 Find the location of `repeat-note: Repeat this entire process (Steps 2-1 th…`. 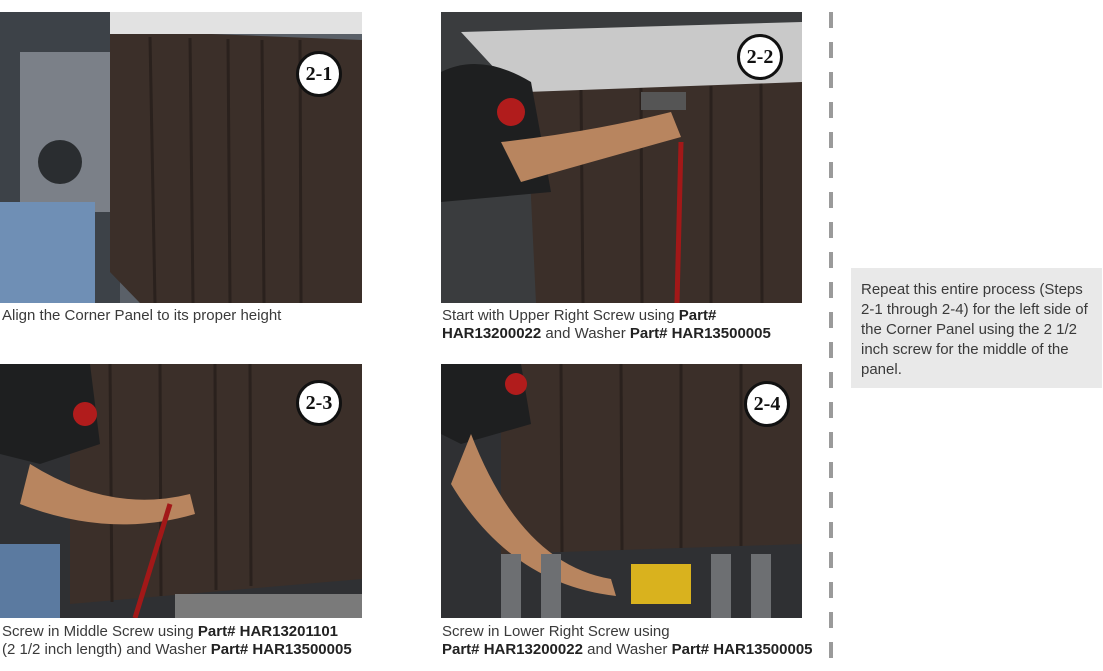

repeat-note: Repeat this entire process (Steps 2-1 th… is located at coordinates (976, 328).